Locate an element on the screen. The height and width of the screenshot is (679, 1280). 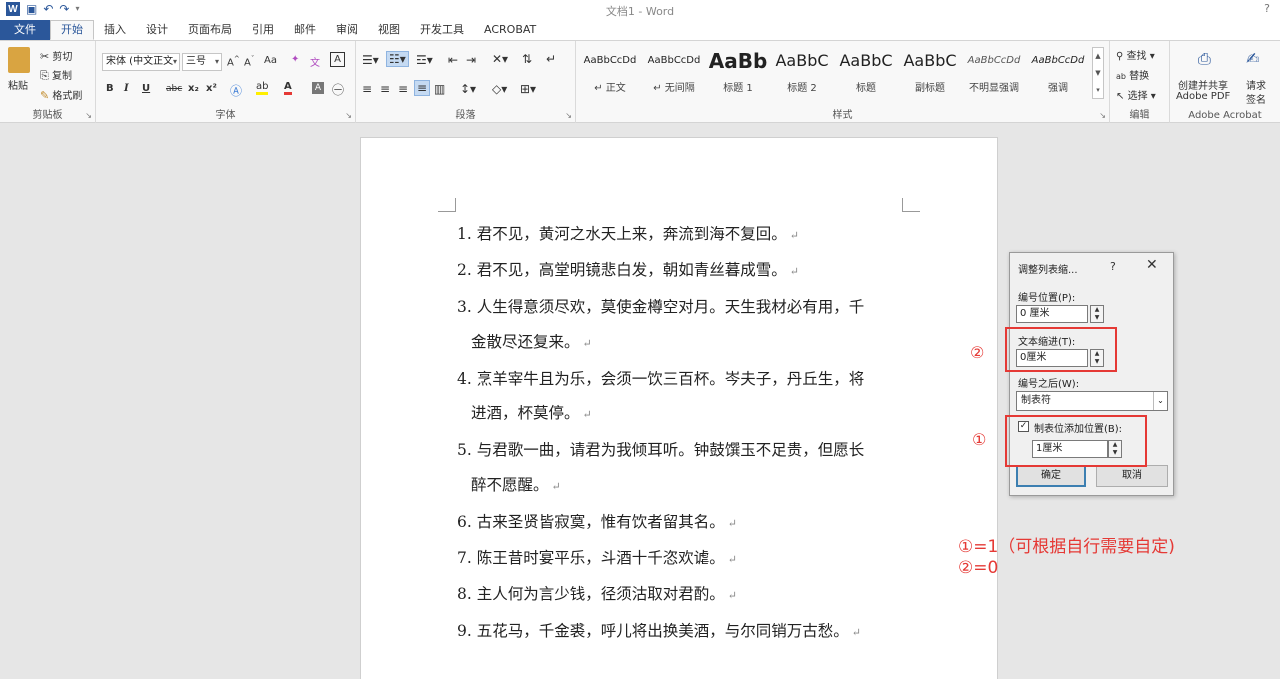
superscript-button: x² is located at coordinates (211, 88).